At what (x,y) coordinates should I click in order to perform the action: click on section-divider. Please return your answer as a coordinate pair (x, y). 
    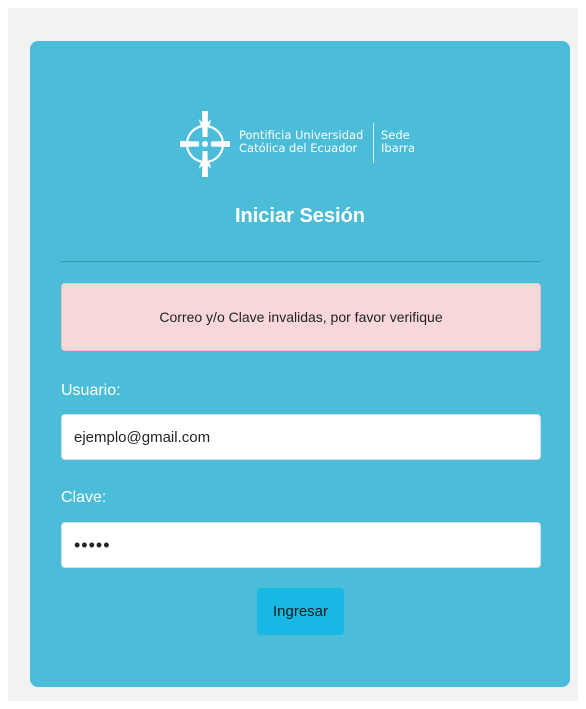
    Looking at the image, I should click on (301, 261).